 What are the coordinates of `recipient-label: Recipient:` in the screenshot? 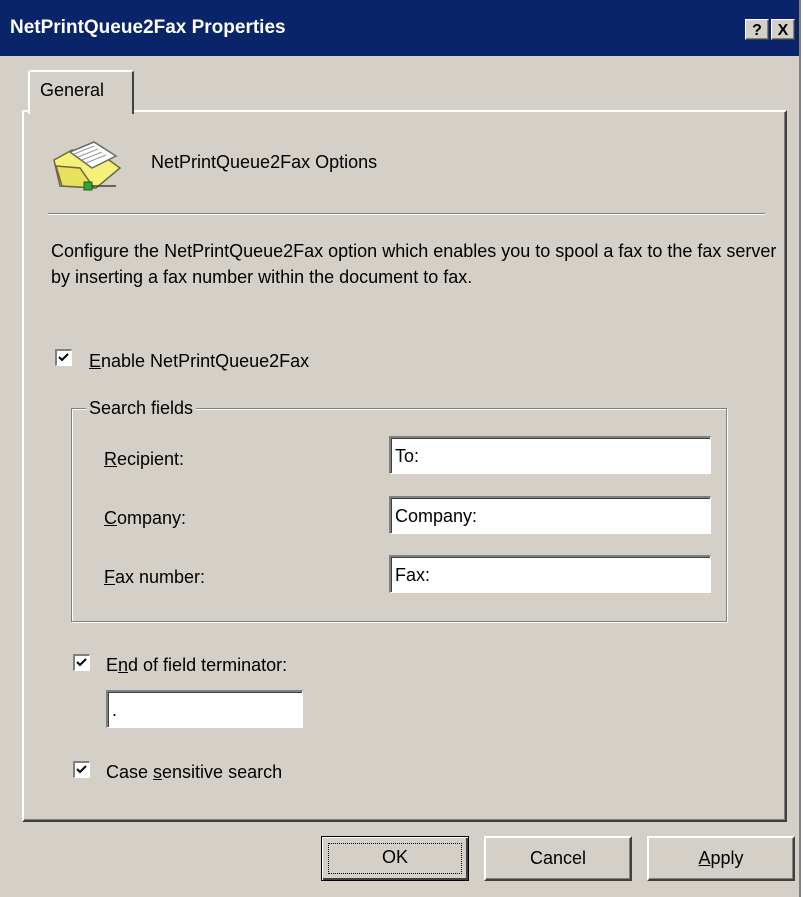 It's located at (144, 459).